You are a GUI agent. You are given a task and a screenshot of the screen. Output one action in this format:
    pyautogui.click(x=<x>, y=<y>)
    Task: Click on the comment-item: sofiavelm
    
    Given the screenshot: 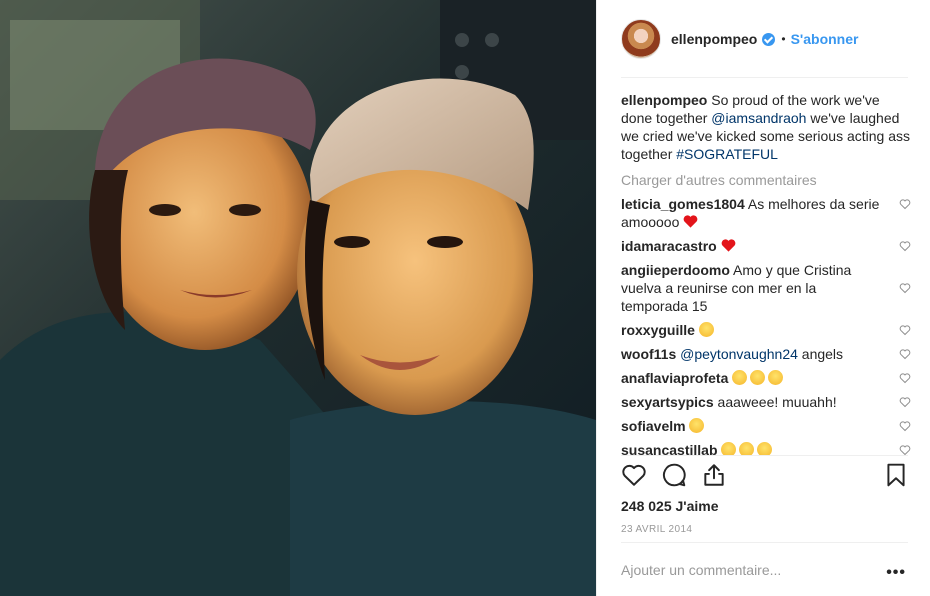 What is the action you would take?
    pyautogui.click(x=766, y=426)
    